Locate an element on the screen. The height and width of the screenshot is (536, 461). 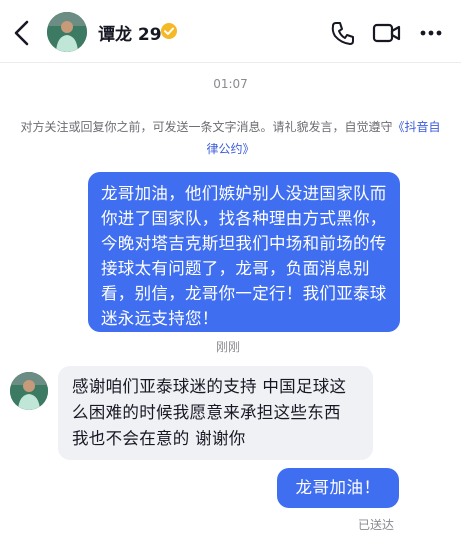
video-call-icon is located at coordinates (387, 33).